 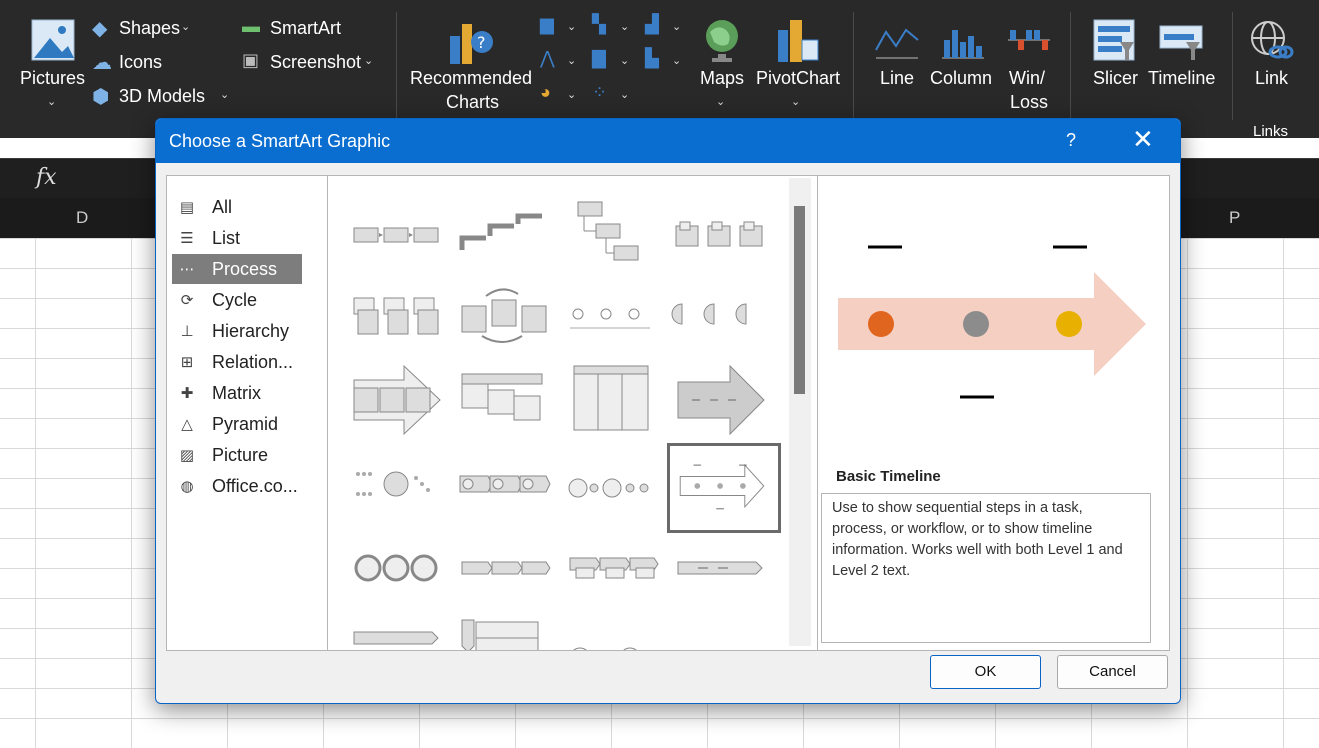 What do you see at coordinates (724, 488) in the screenshot?
I see `layout-thumbnail-basic-timeline` at bounding box center [724, 488].